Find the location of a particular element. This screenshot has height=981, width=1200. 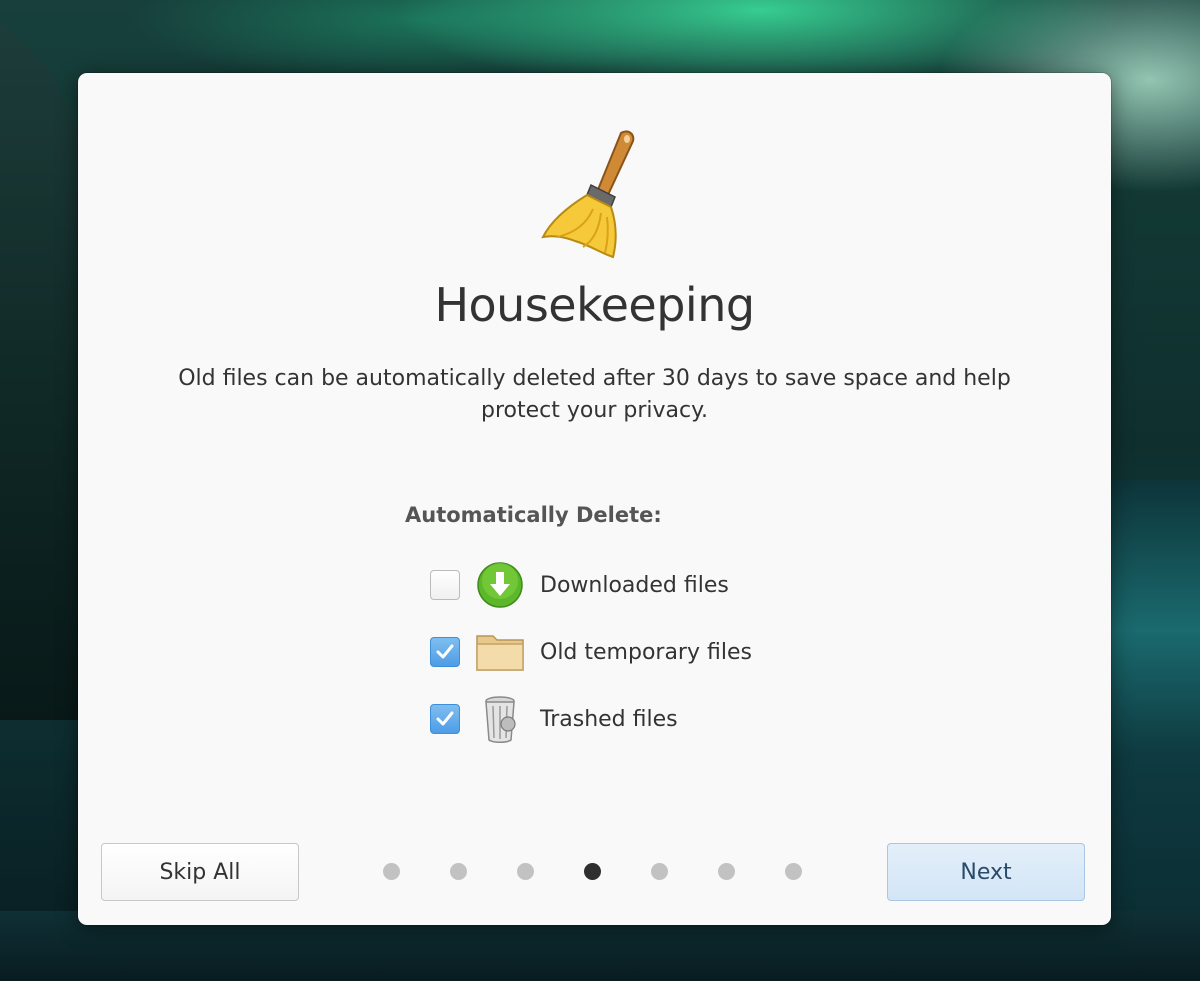

option-downloaded-files: Downloaded files is located at coordinates (579, 585).